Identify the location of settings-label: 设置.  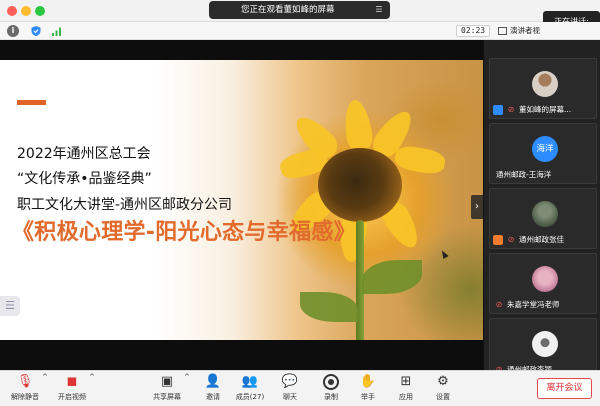
(443, 397).